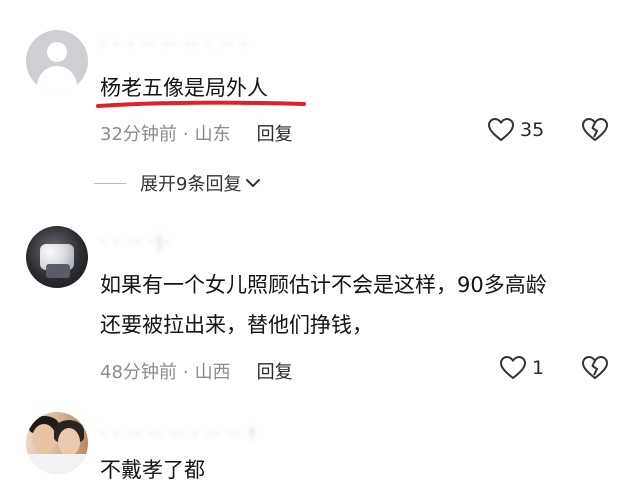  What do you see at coordinates (178, 434) in the screenshot?
I see `username: · · ·· ·· ·· · ·· ·· !` at bounding box center [178, 434].